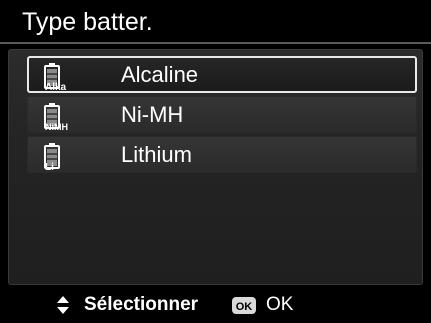  What do you see at coordinates (156, 154) in the screenshot?
I see `battery-option-label: Lithium` at bounding box center [156, 154].